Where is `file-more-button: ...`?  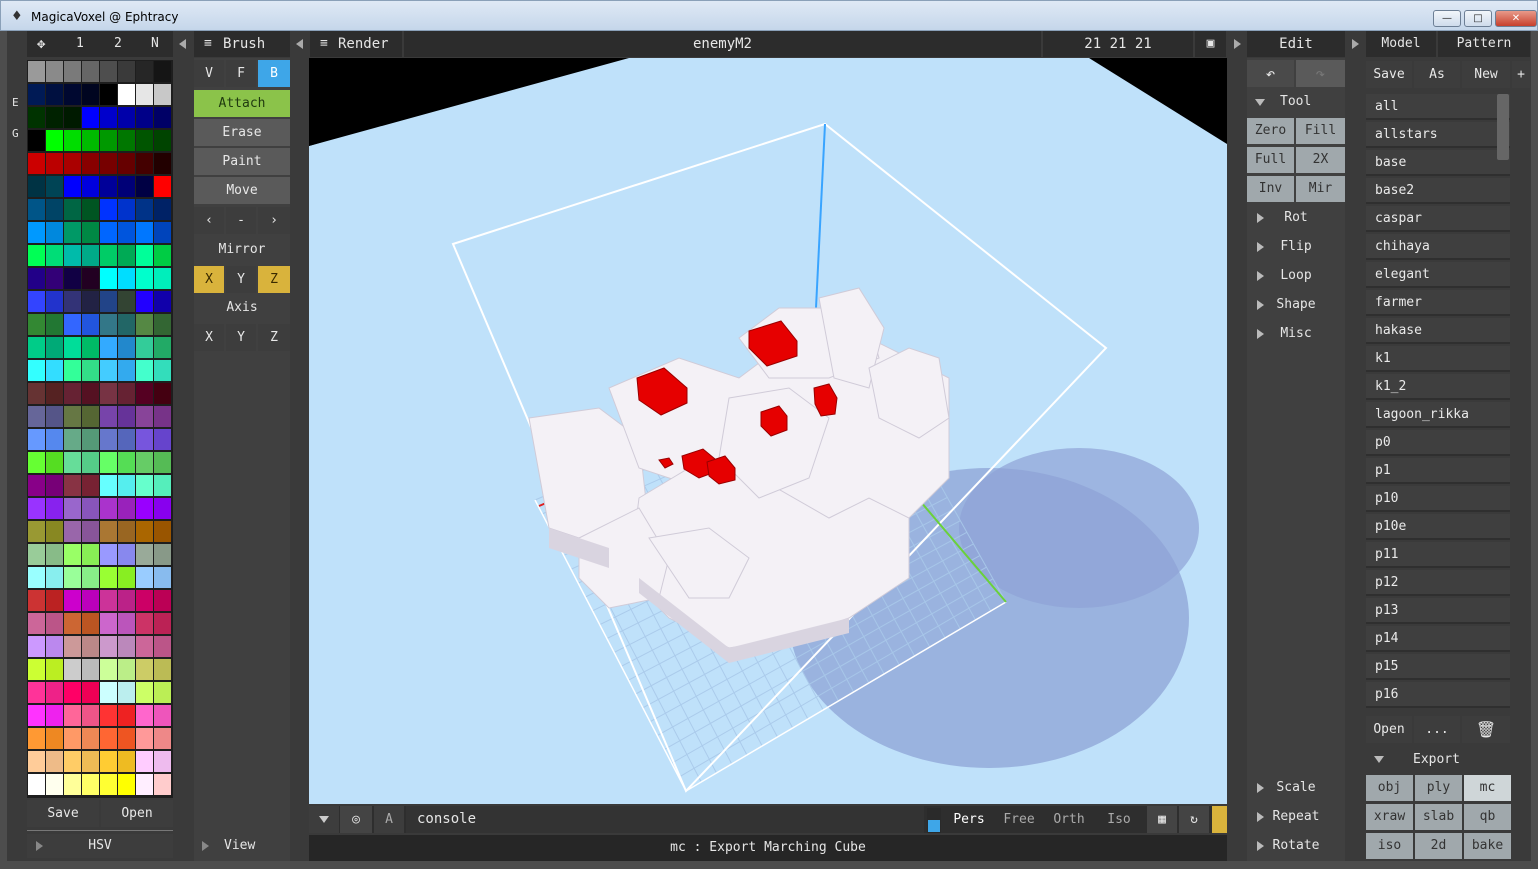
file-more-button: ... is located at coordinates (1437, 729).